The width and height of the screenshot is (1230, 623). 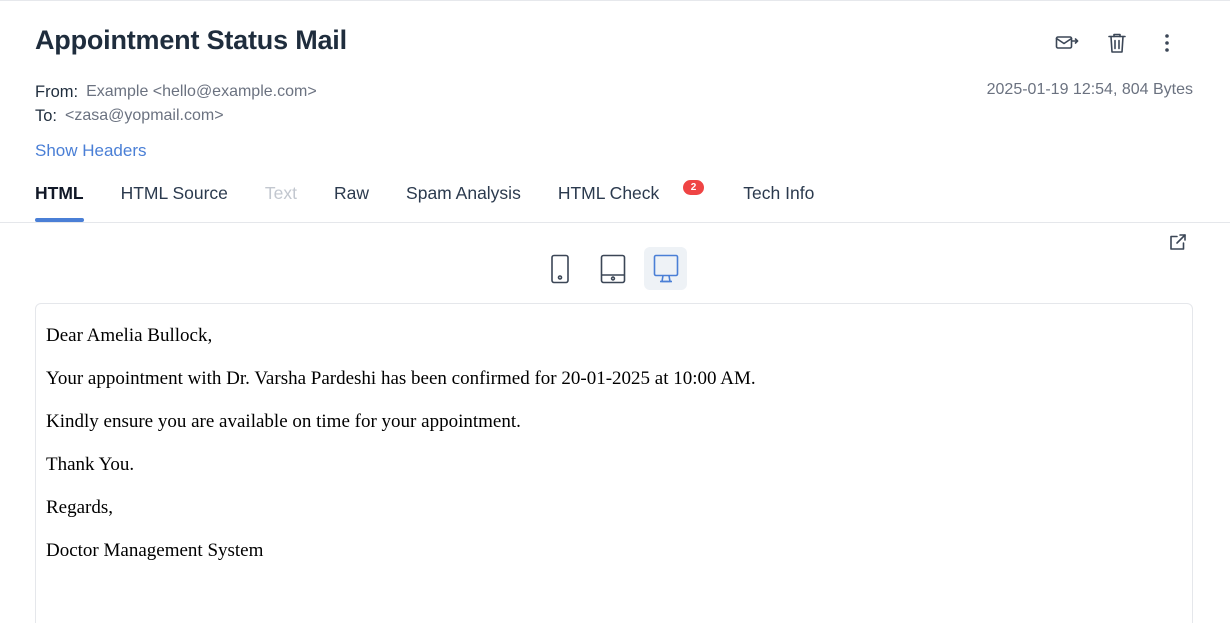 I want to click on body-thanks: Thank You., so click(x=90, y=464).